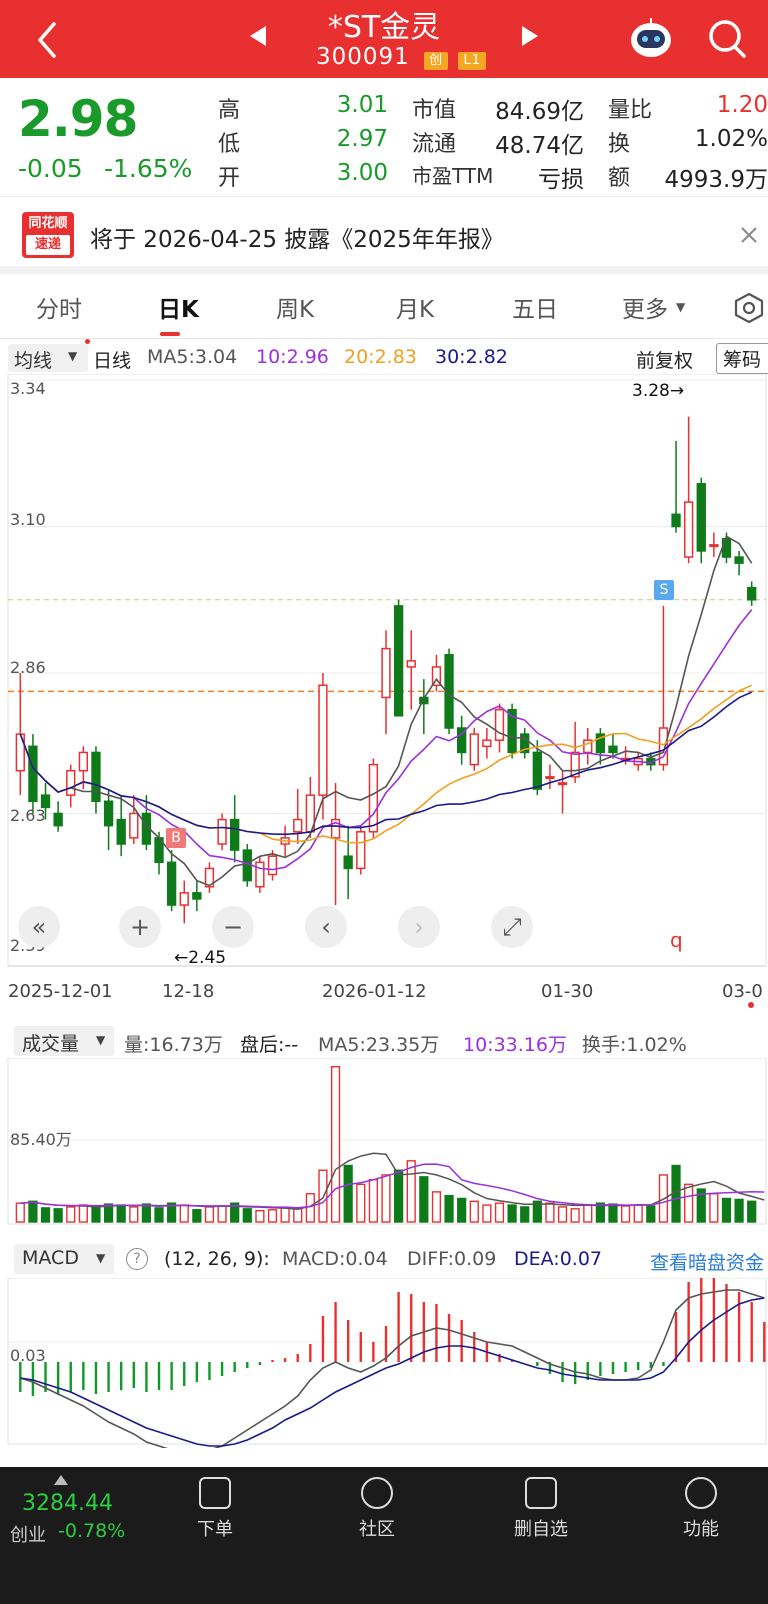  I want to click on bottom-nav-2: 删自选, so click(541, 1509).